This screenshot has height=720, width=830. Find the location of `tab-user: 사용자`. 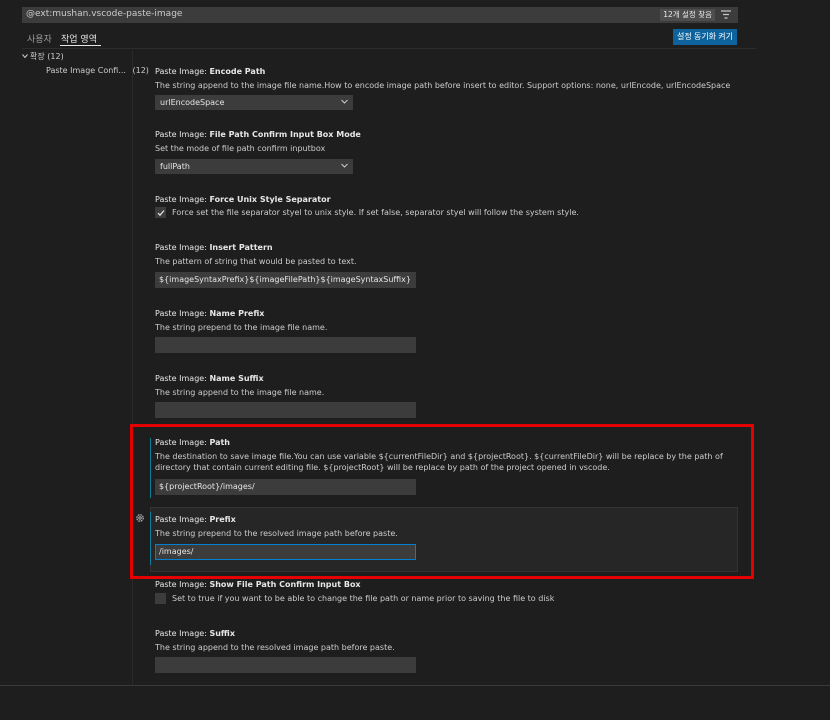

tab-user: 사용자 is located at coordinates (39, 38).